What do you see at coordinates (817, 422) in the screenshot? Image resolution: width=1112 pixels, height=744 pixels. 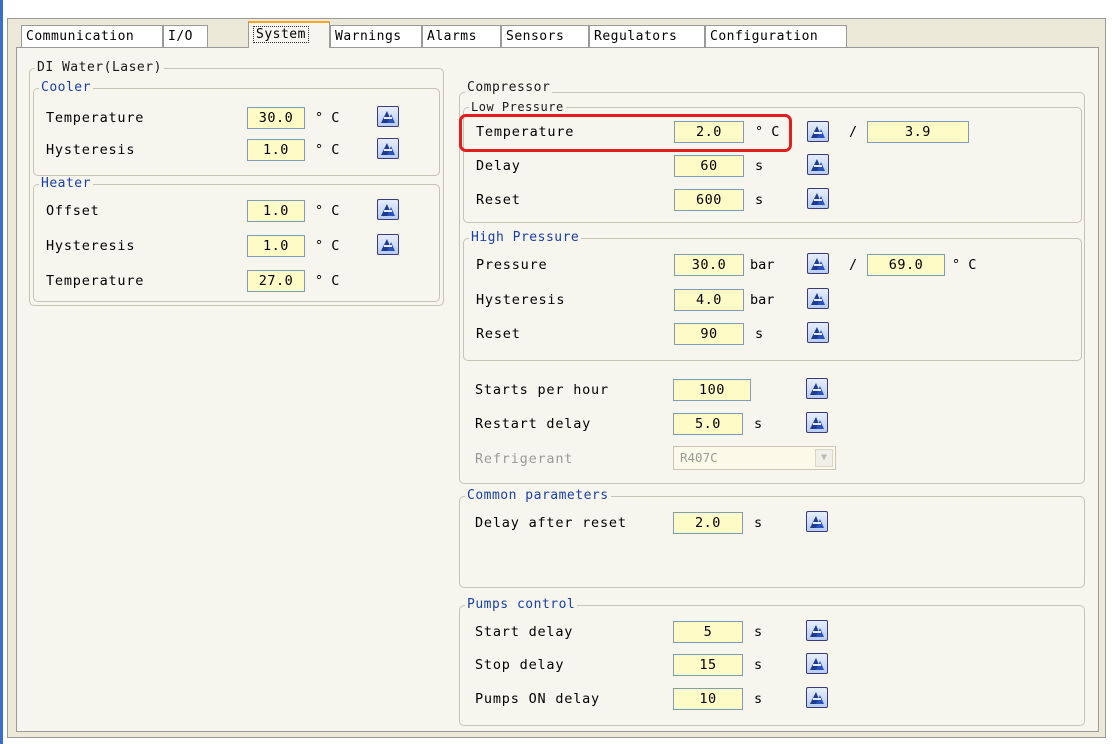 I see `restart-delay-edit-button` at bounding box center [817, 422].